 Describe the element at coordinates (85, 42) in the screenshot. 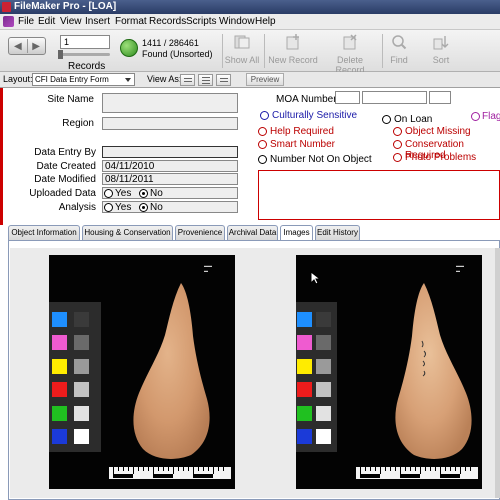

I see `current-record-input: 1` at that location.